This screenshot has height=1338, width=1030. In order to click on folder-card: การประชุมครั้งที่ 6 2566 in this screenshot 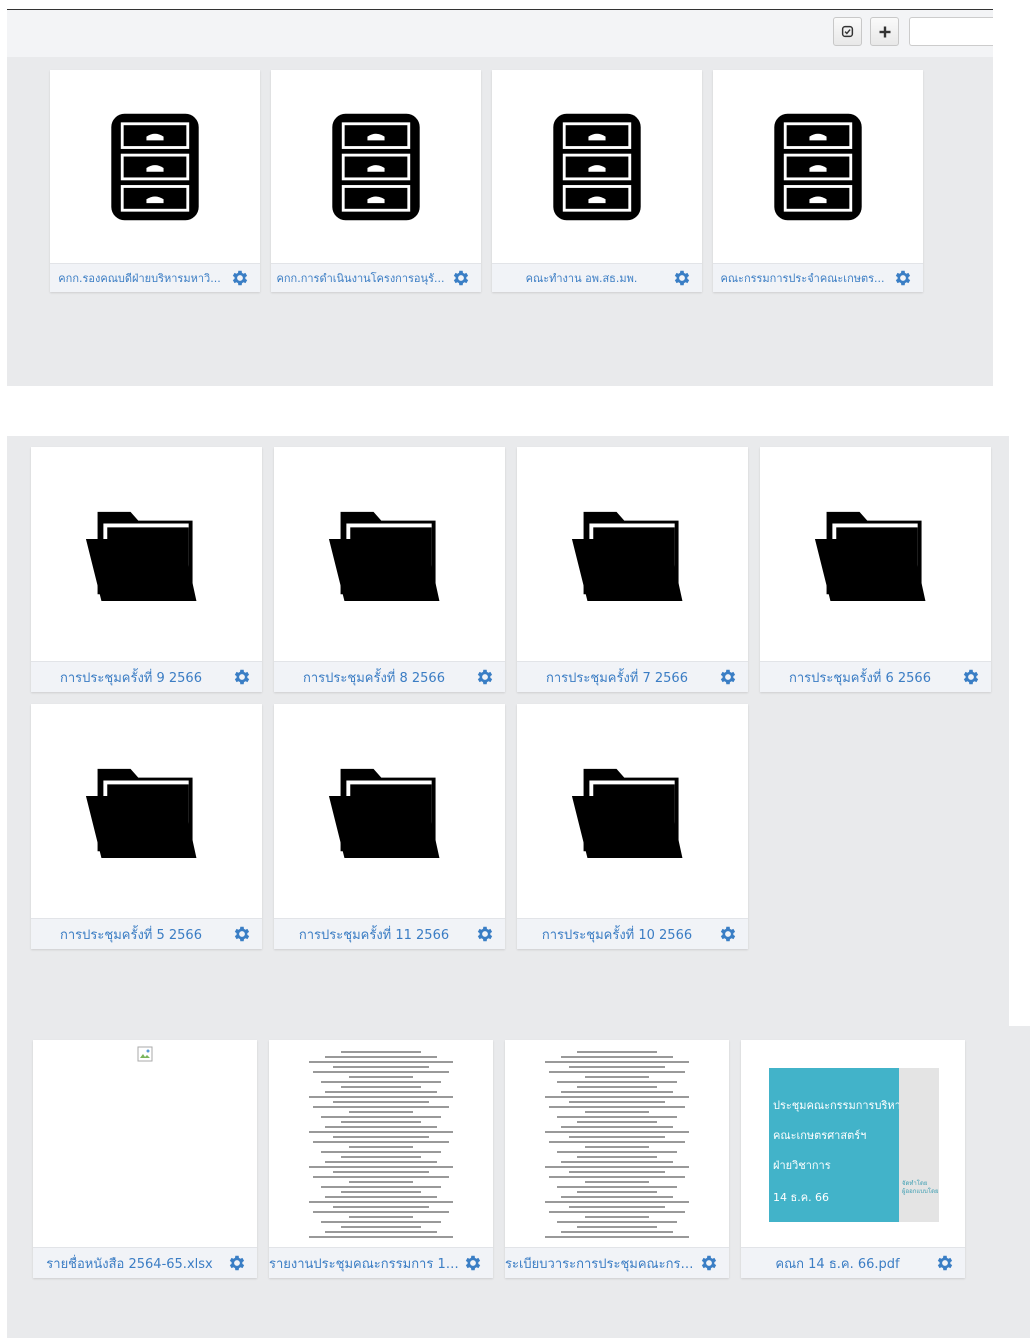, I will do `click(875, 569)`.